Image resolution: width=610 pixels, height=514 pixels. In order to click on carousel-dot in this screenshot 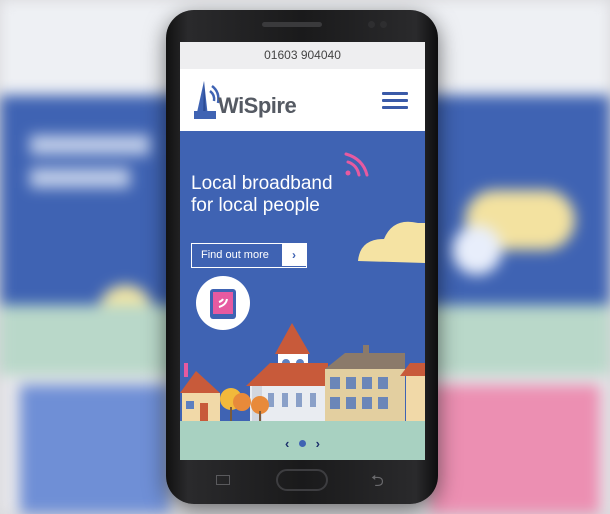, I will do `click(302, 444)`.